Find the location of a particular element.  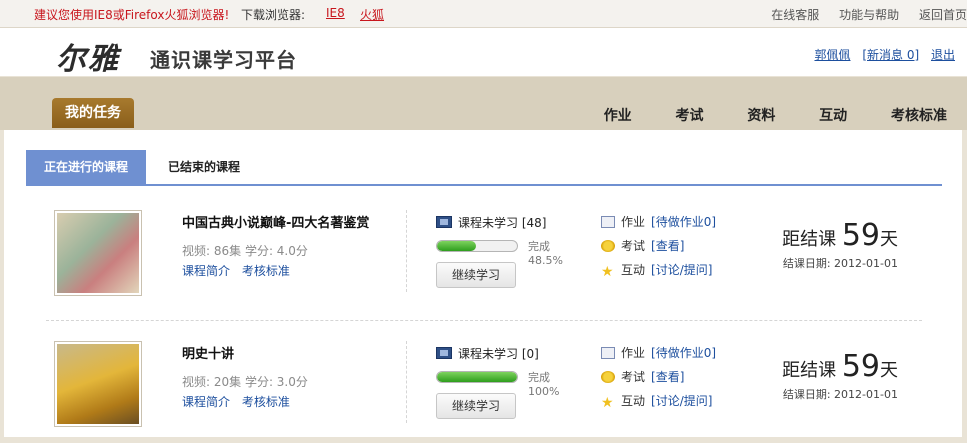

nav-item-materials: 资料 is located at coordinates (761, 116).